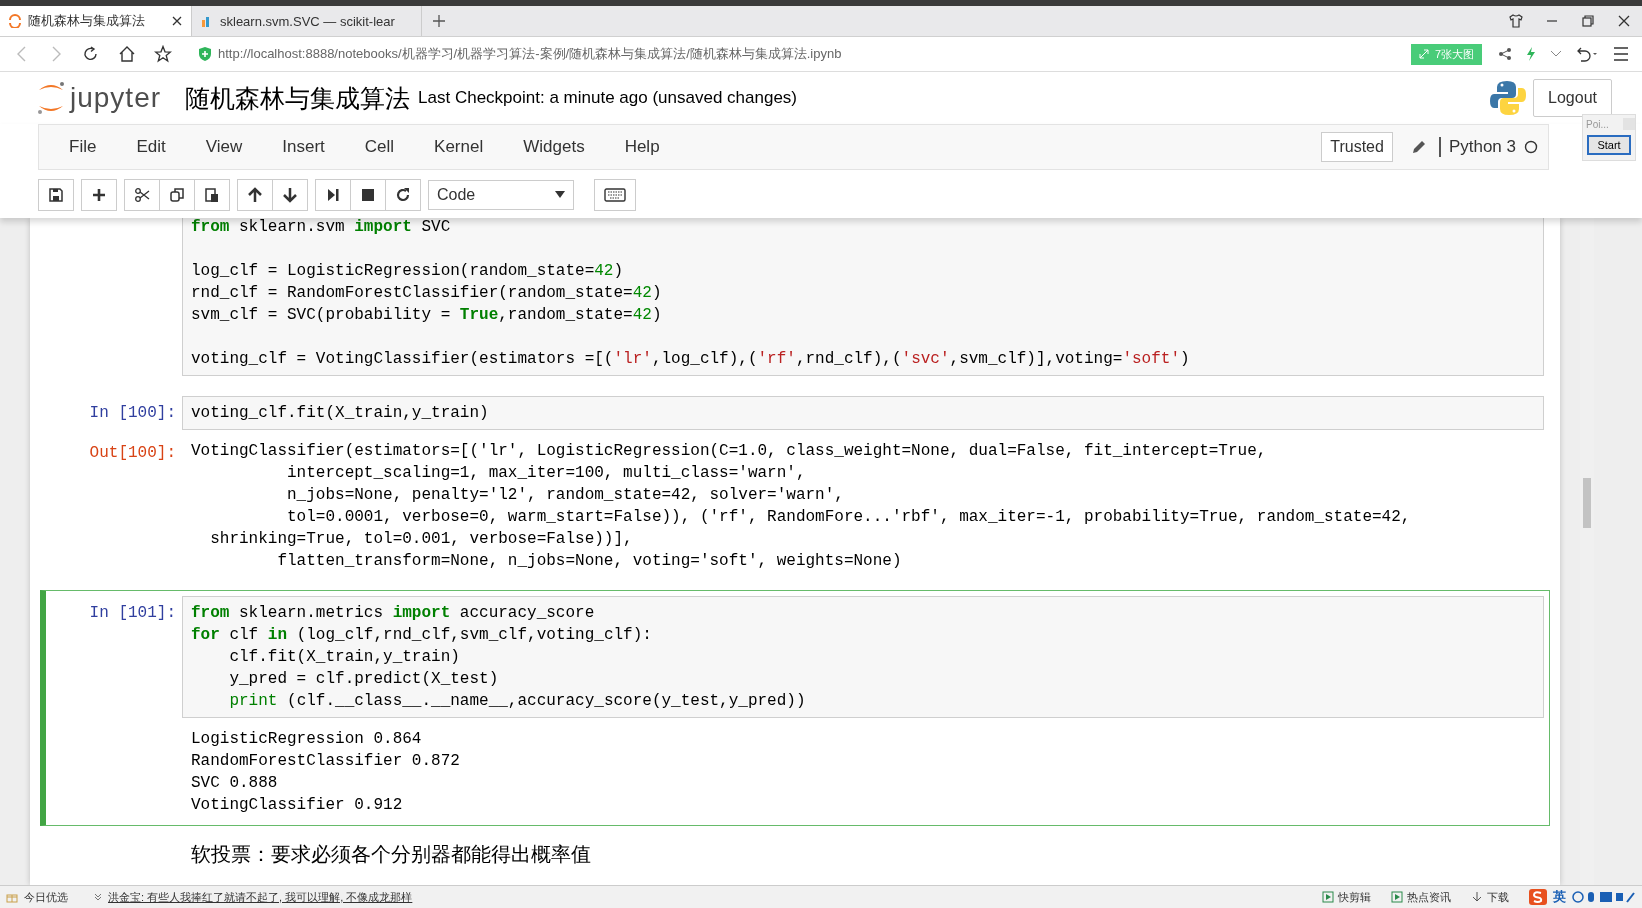 The height and width of the screenshot is (908, 1642). I want to click on shield-icon, so click(205, 54).